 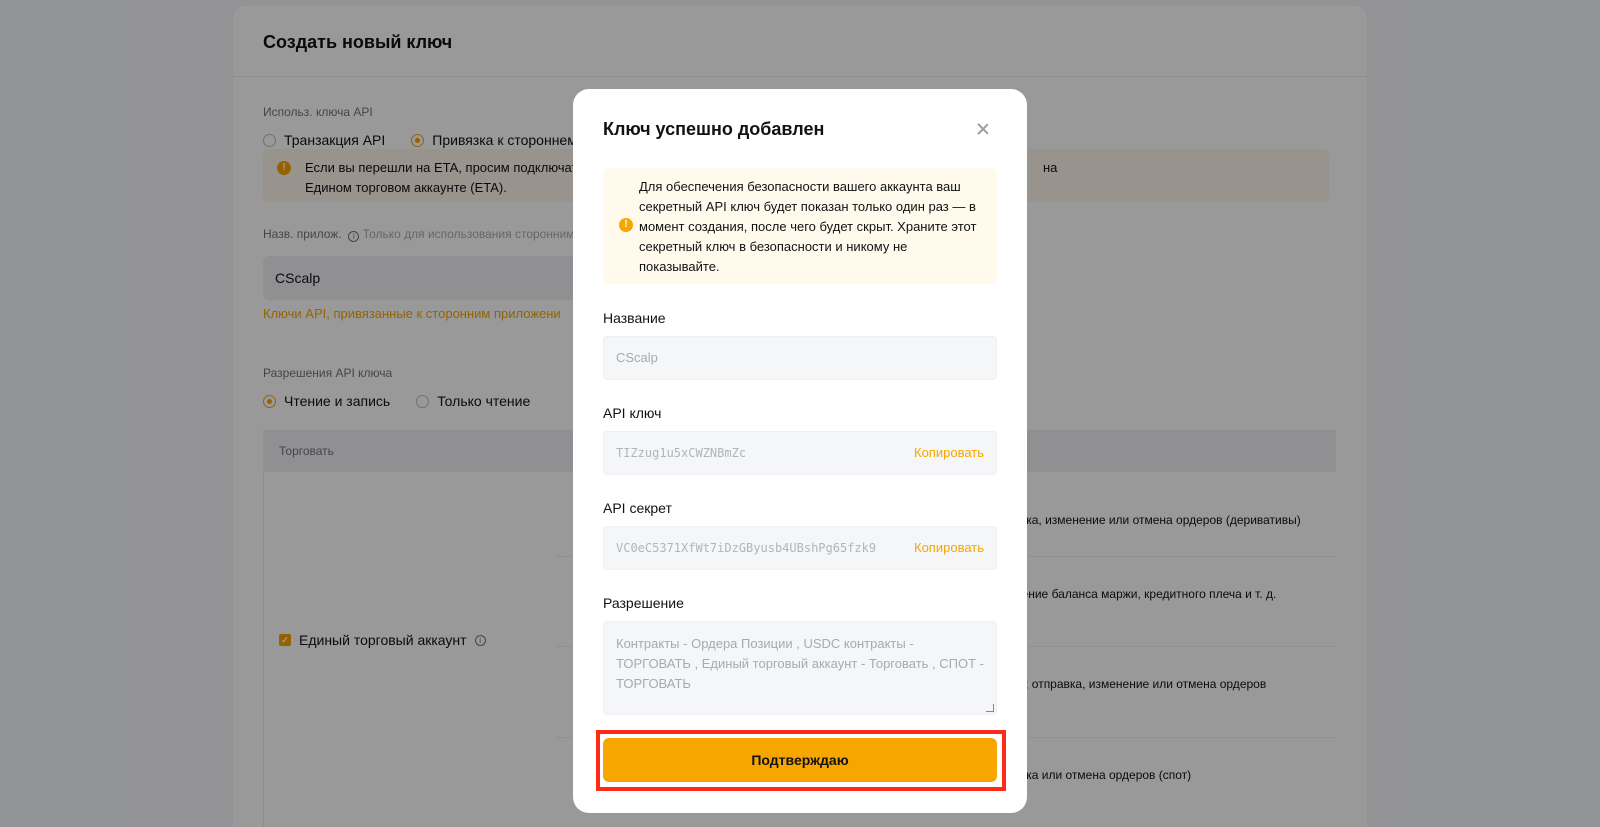 I want to click on modal-title: Ключ успешно добавлен, so click(x=714, y=129).